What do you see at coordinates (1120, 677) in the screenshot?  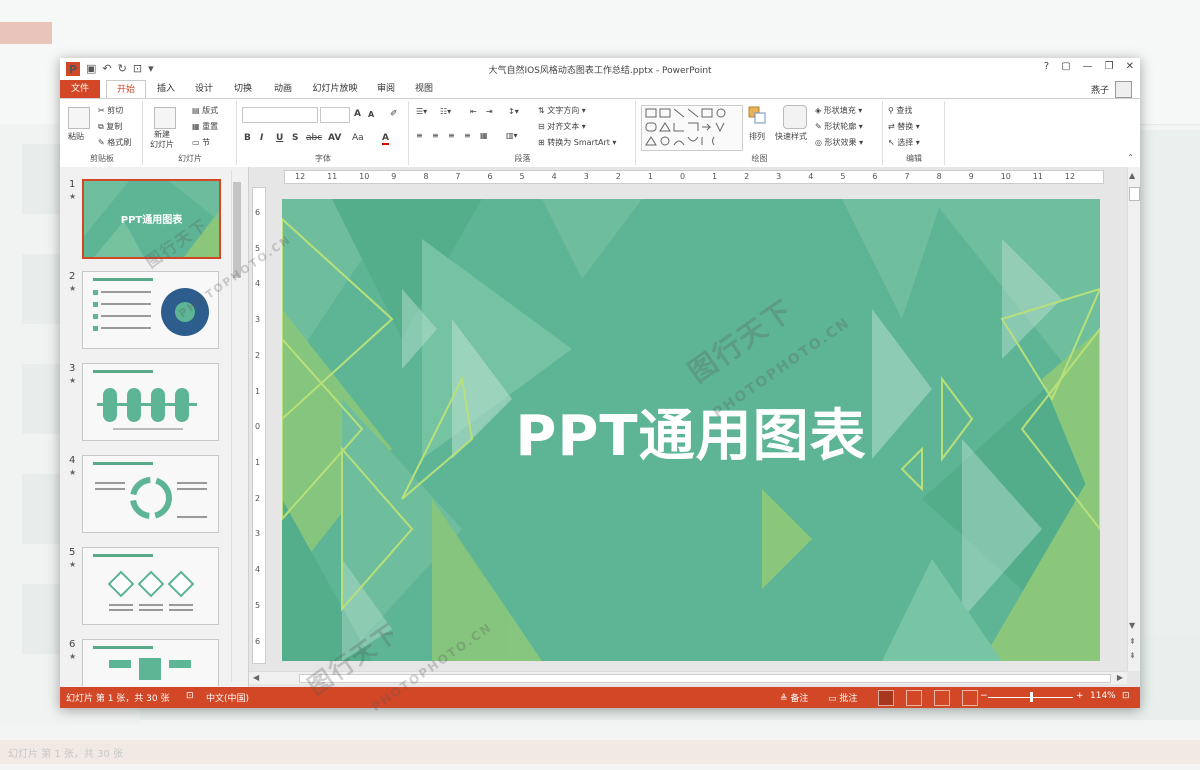 I see `scroll-right-icon: ▶` at bounding box center [1120, 677].